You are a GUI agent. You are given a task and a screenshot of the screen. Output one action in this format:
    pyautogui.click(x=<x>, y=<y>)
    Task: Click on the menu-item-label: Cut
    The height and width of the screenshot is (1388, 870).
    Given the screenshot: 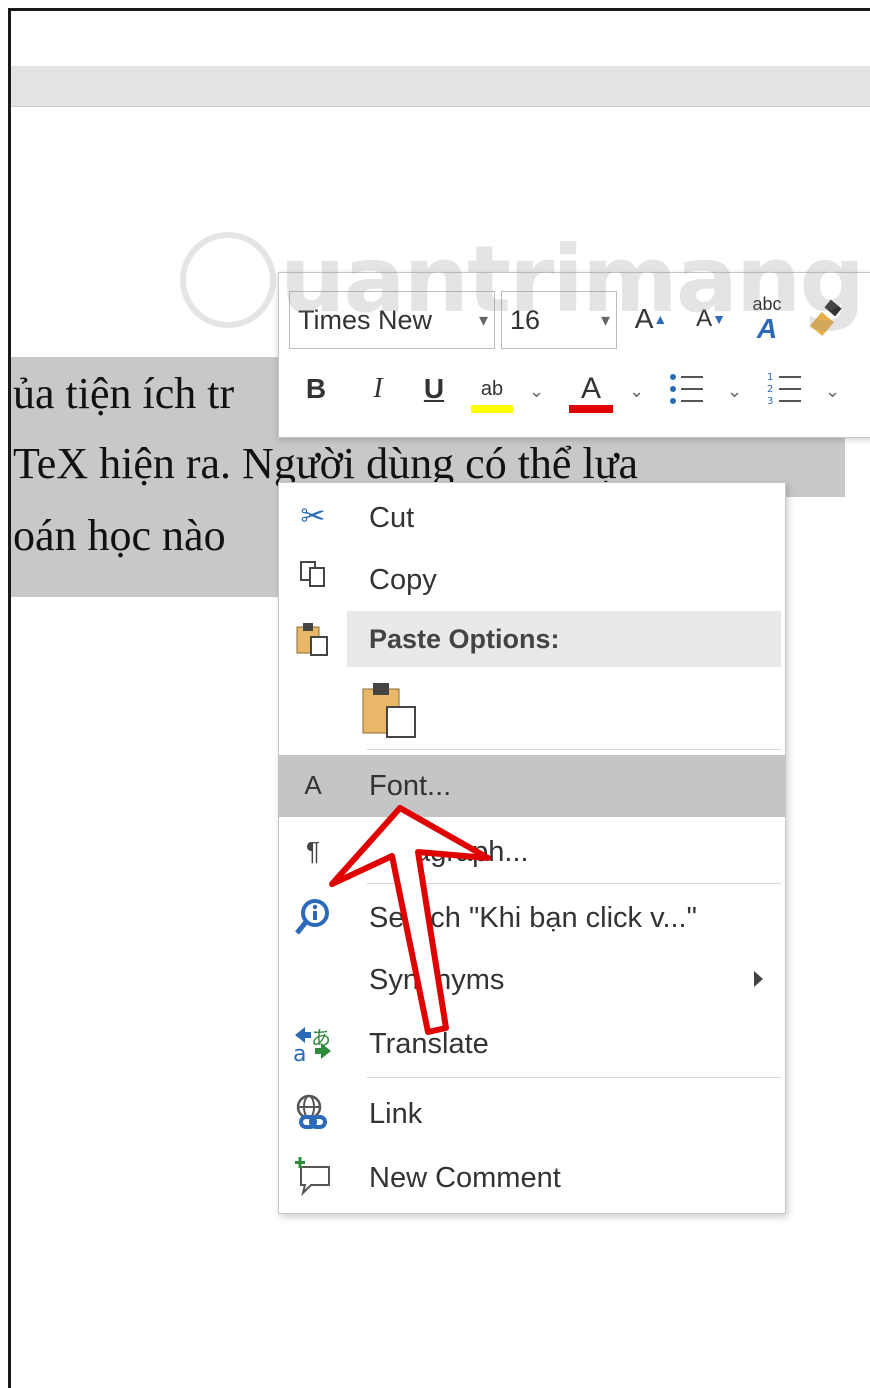 What is the action you would take?
    pyautogui.click(x=392, y=518)
    